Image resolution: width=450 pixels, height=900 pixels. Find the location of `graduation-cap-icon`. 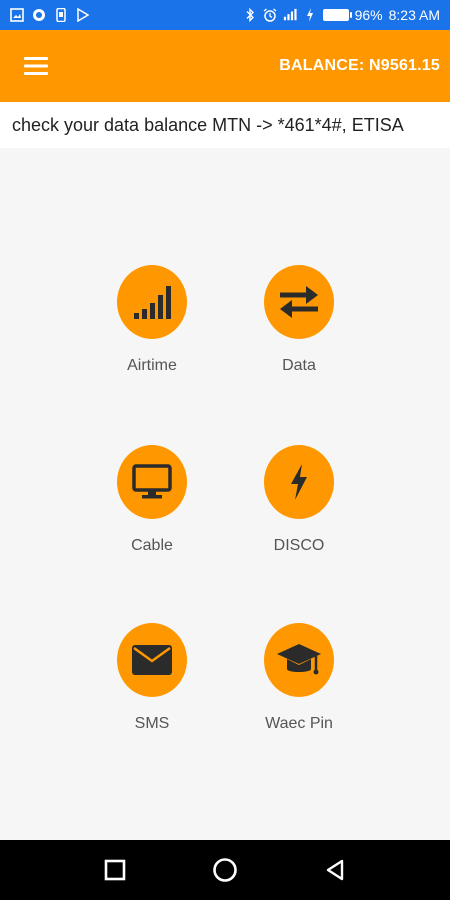

graduation-cap-icon is located at coordinates (299, 659).